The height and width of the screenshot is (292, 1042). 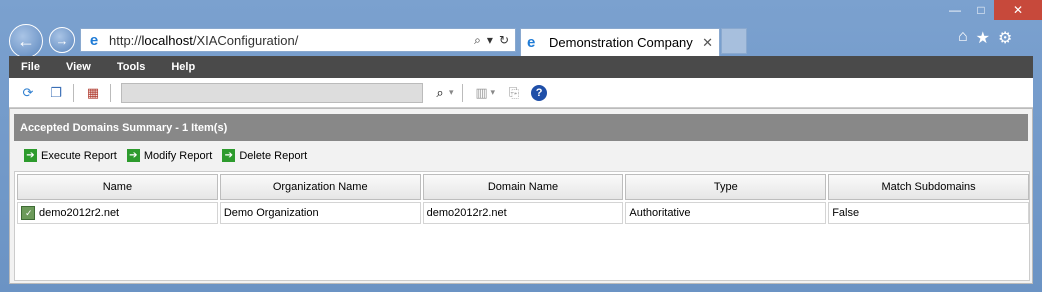 I want to click on domain-icon, so click(x=28, y=213).